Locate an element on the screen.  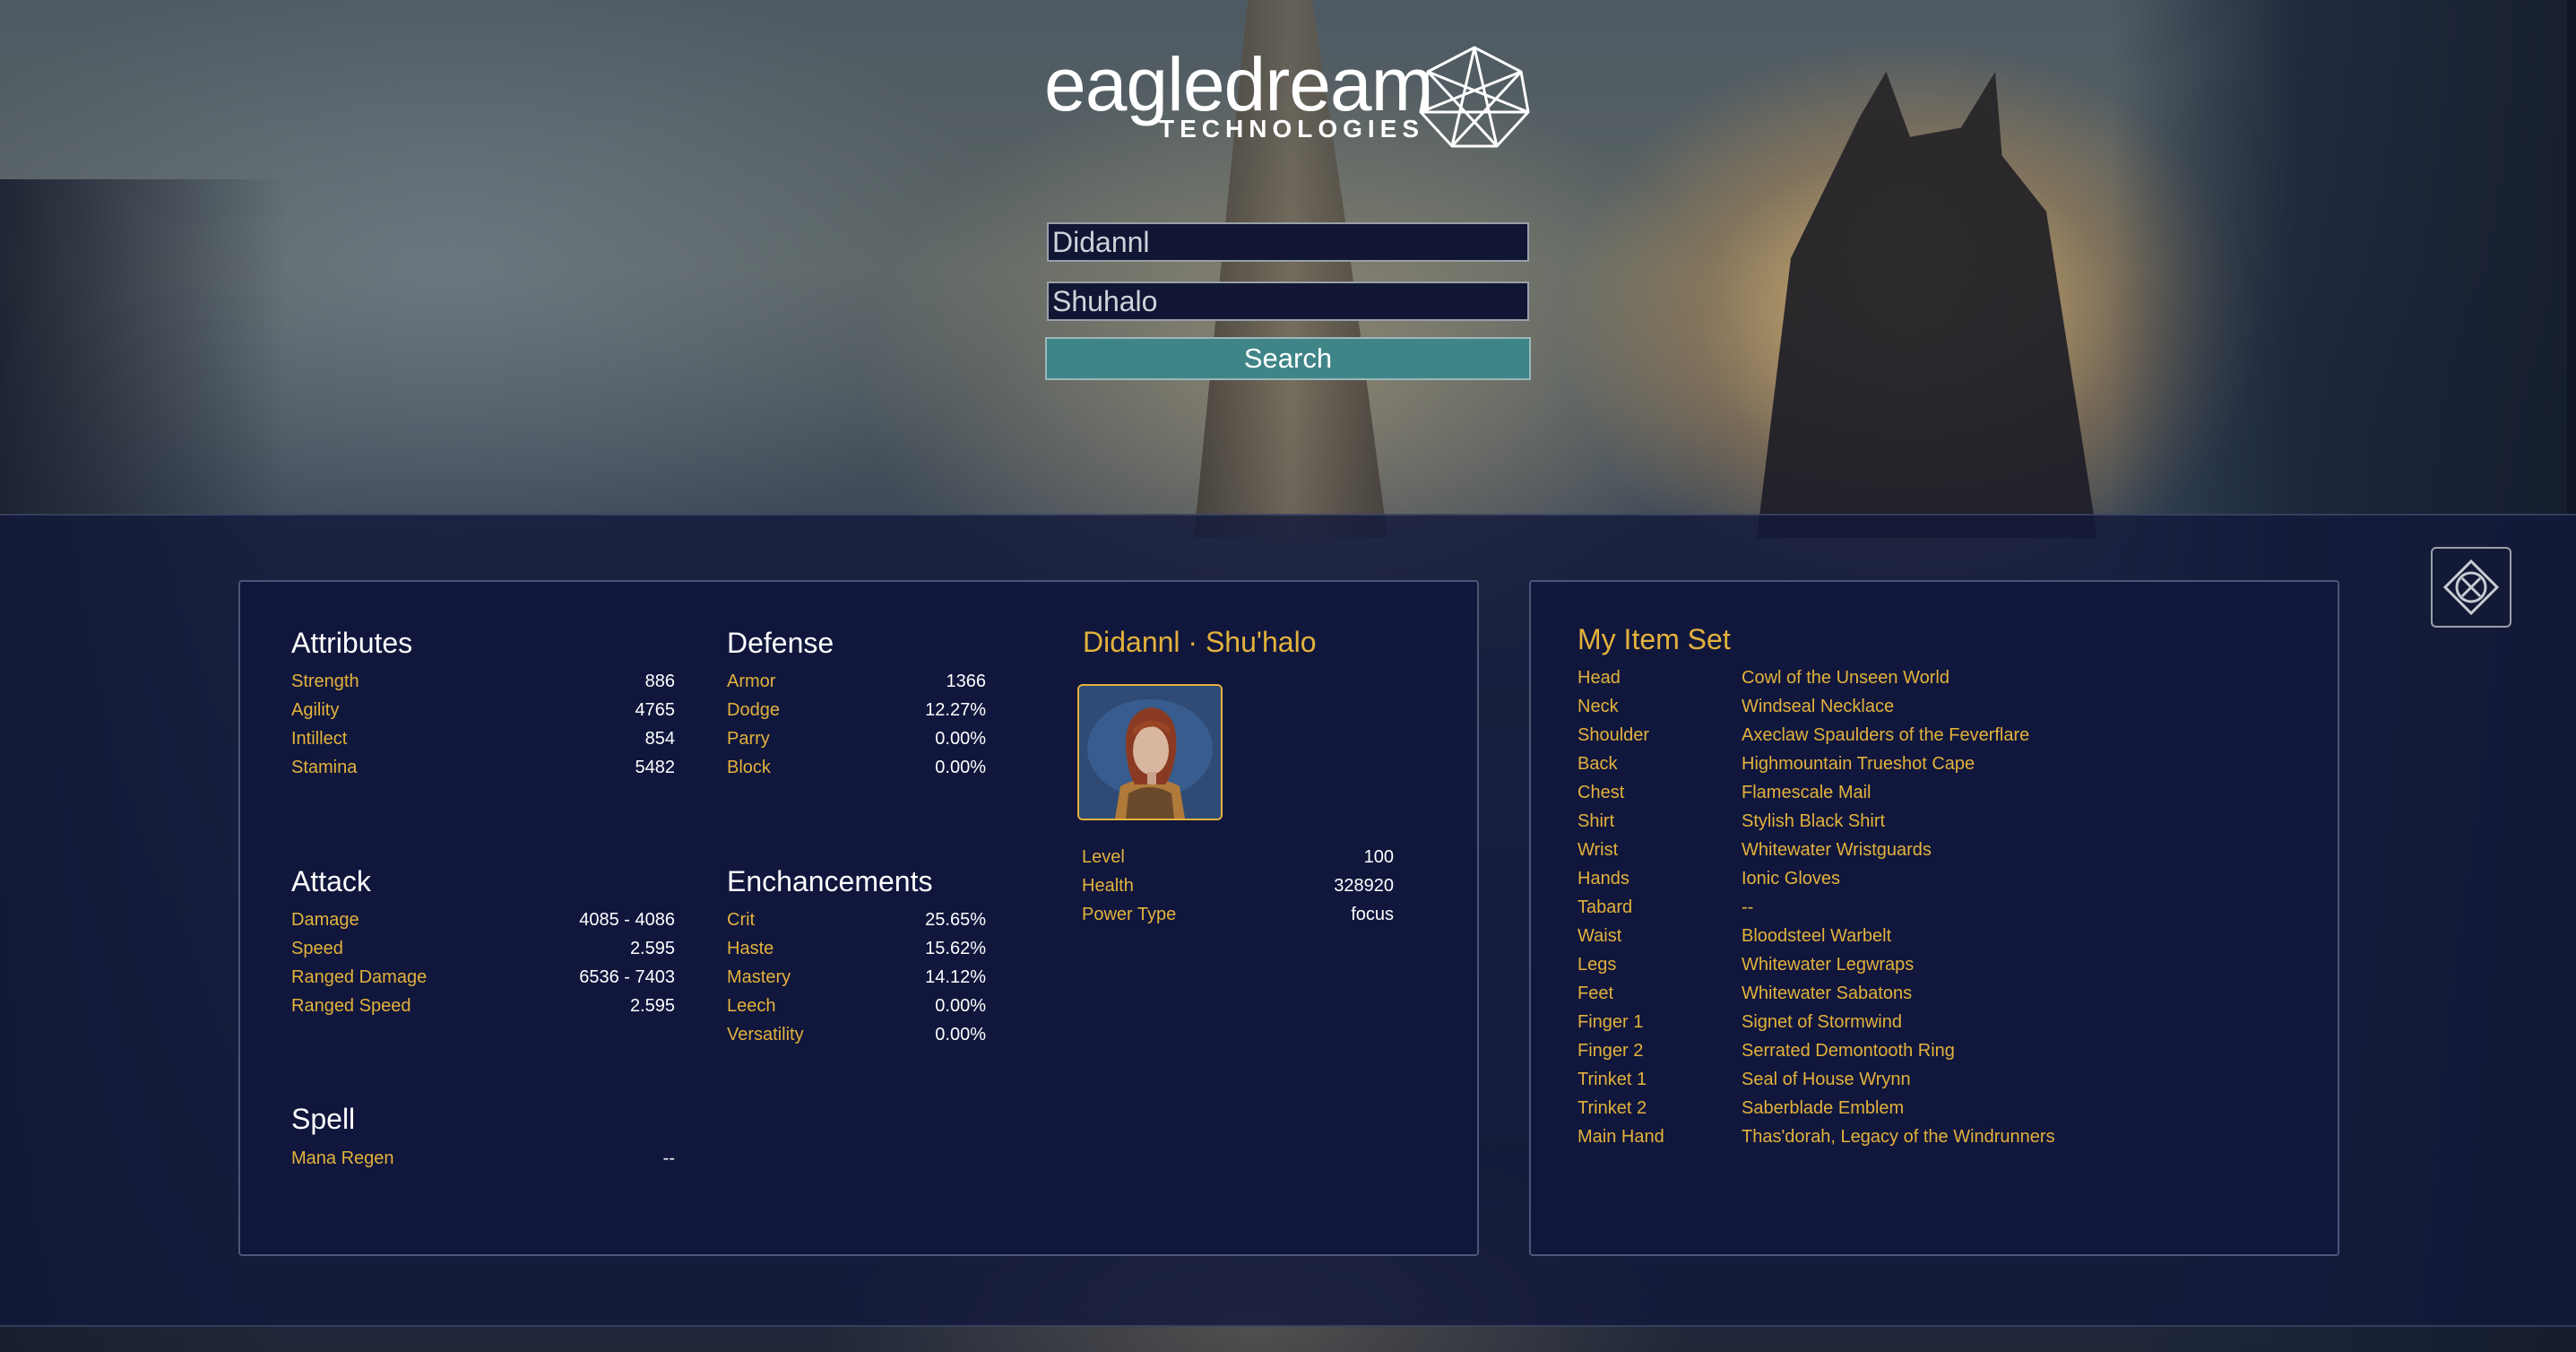
logo: eagledream TECHNOLOGIES is located at coordinates (1288, 98).